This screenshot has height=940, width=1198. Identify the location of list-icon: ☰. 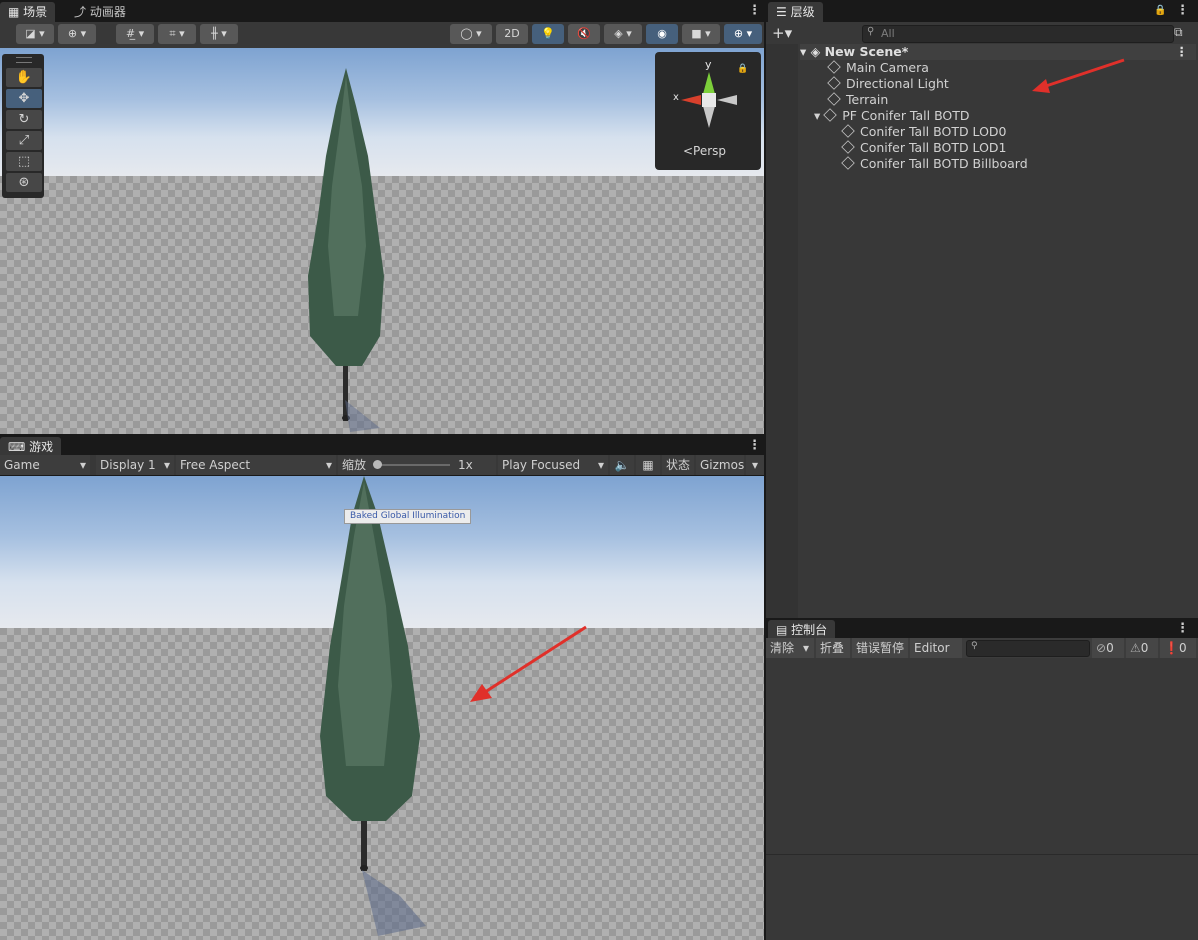
(783, 12).